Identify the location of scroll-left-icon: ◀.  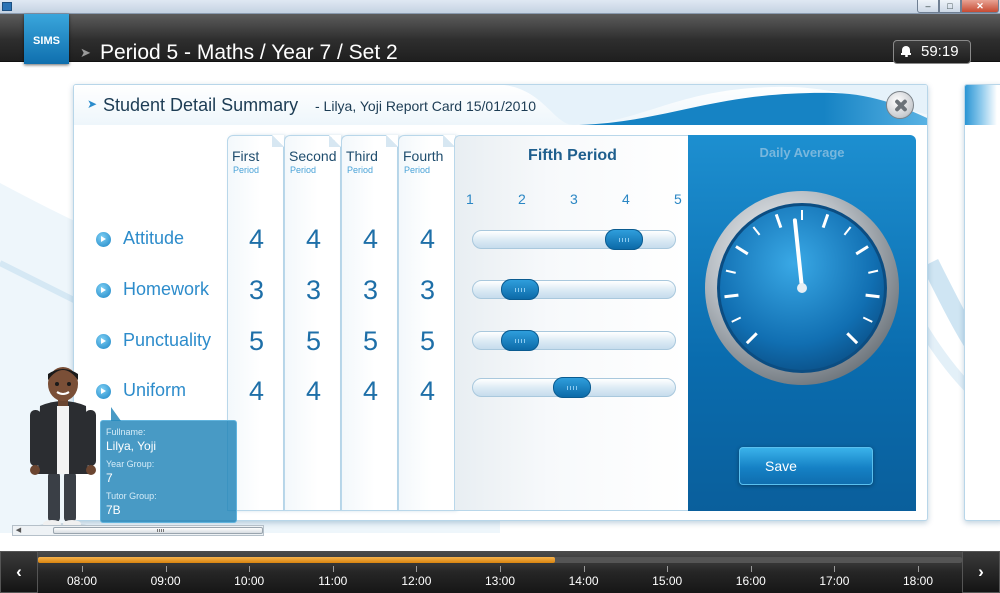
(18, 530).